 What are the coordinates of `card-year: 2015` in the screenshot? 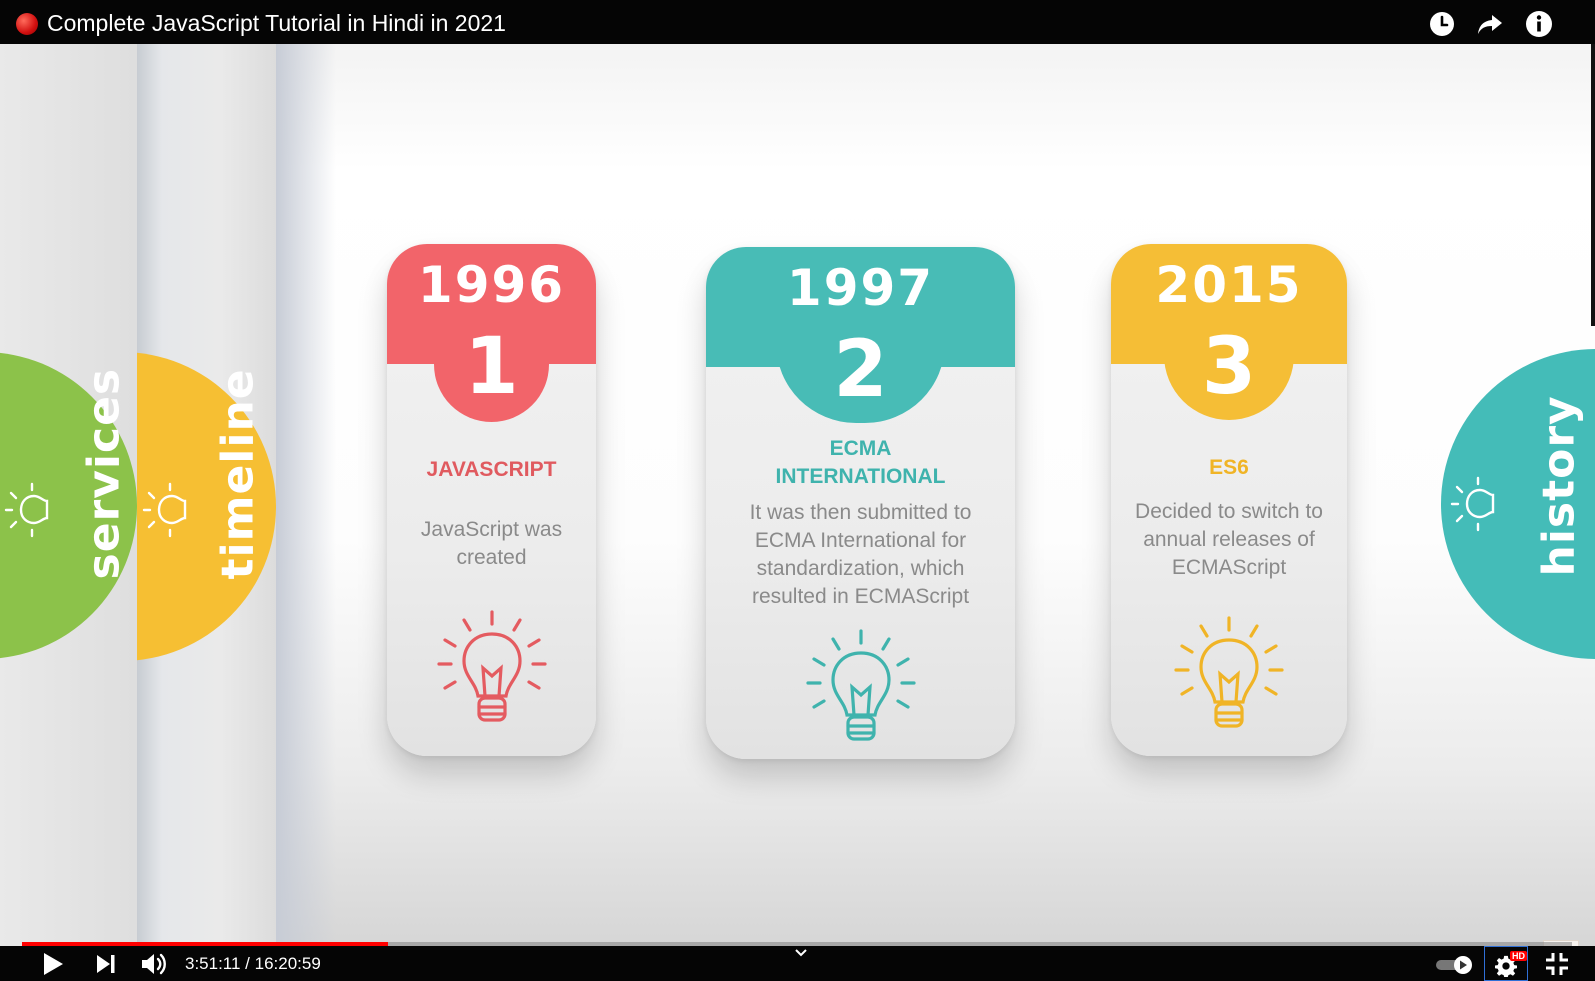 It's located at (1229, 285).